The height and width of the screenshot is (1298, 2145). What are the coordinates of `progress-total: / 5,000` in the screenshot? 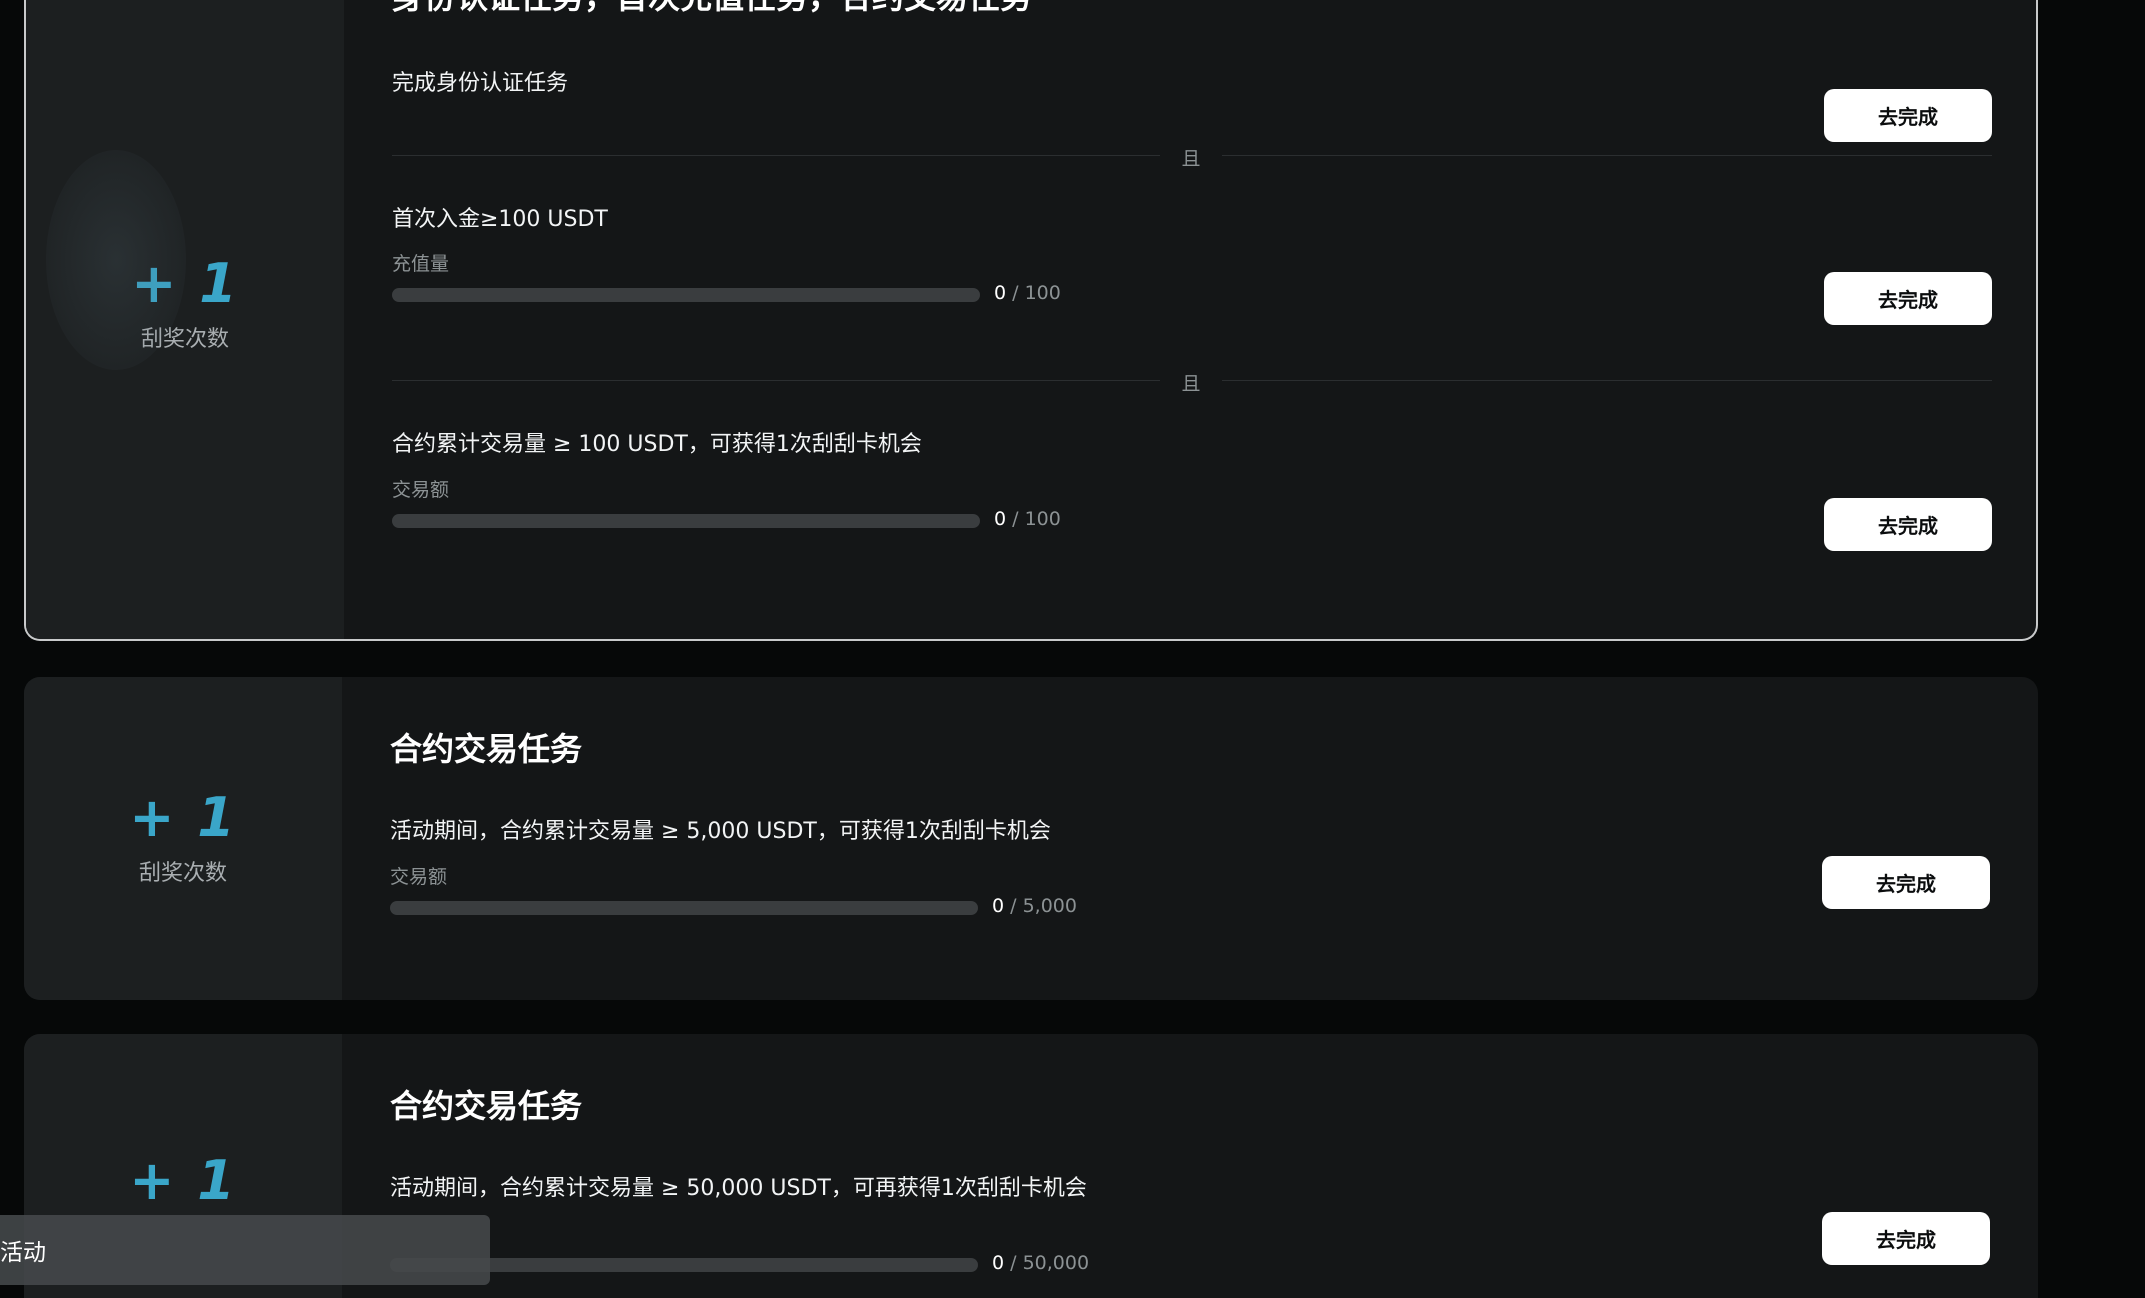 It's located at (1043, 906).